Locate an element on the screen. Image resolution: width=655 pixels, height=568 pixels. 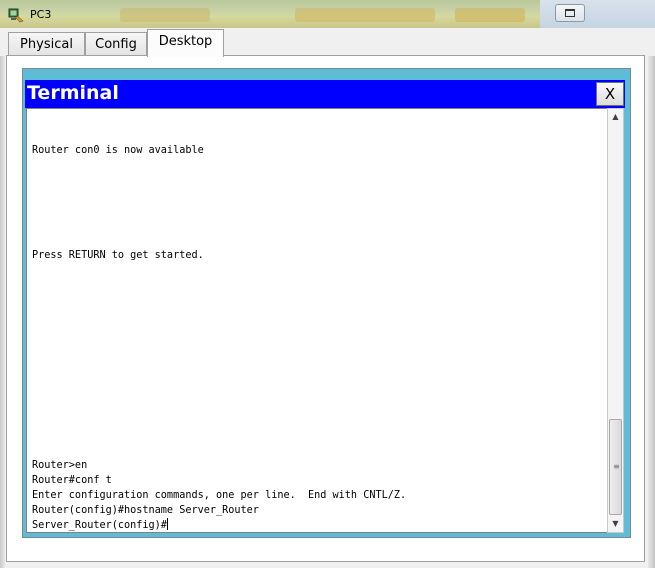
scrollbar-thumb: ≡ is located at coordinates (615, 467).